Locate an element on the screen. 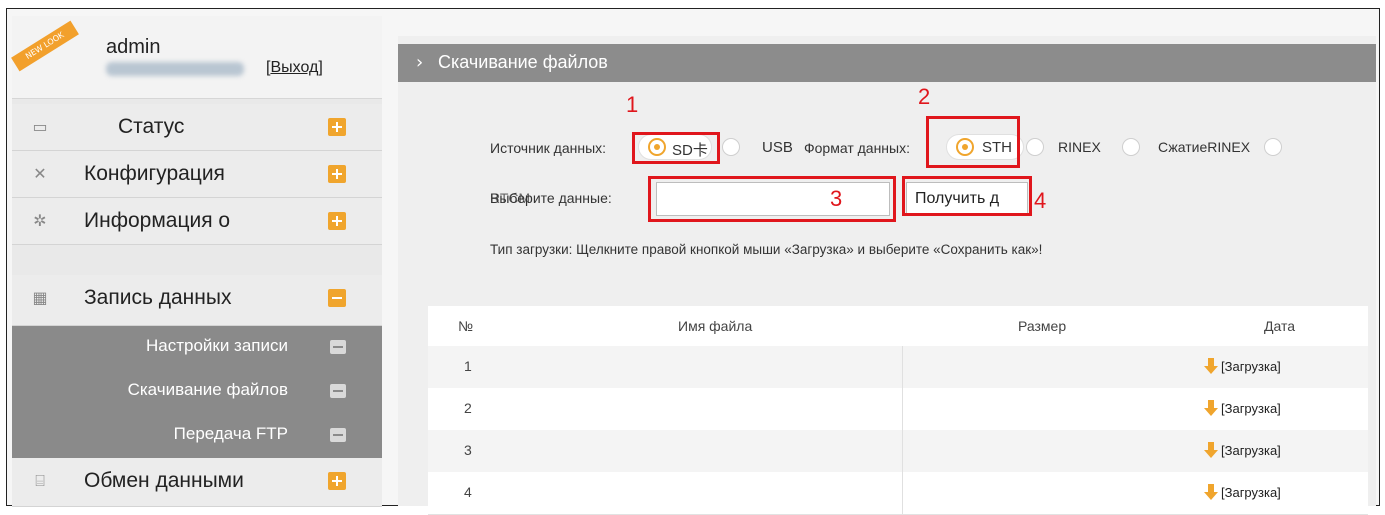 This screenshot has width=1385, height=515. collapse-icon is located at coordinates (337, 298).